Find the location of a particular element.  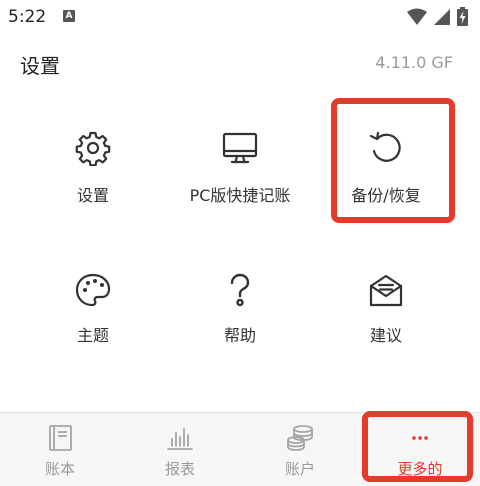

feedback-tile: 建议 is located at coordinates (386, 337).